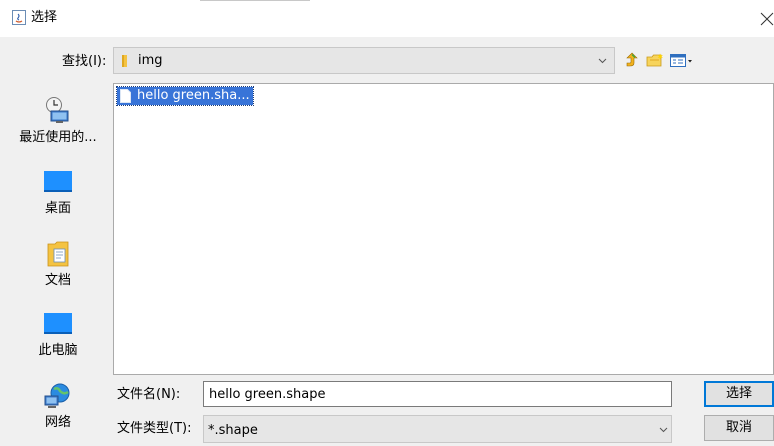 Image resolution: width=774 pixels, height=446 pixels. I want to click on recent-icon, so click(57, 110).